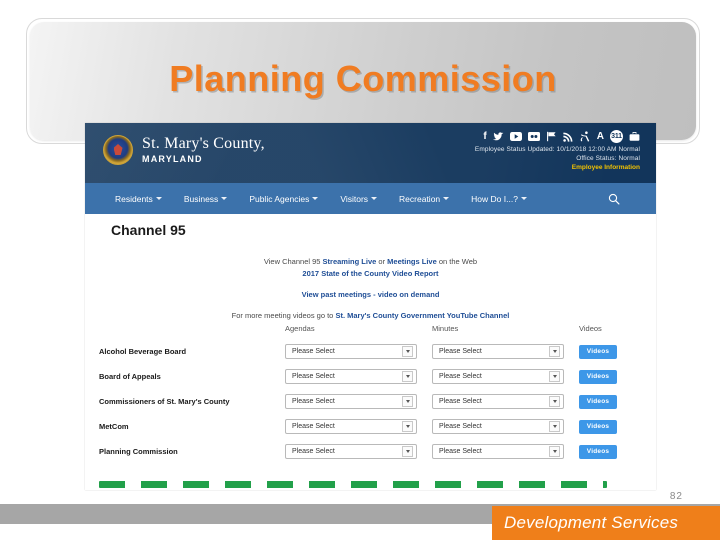 The image size is (720, 540). I want to click on site-brand: St. Mary's County, MARYLAND, so click(184, 150).